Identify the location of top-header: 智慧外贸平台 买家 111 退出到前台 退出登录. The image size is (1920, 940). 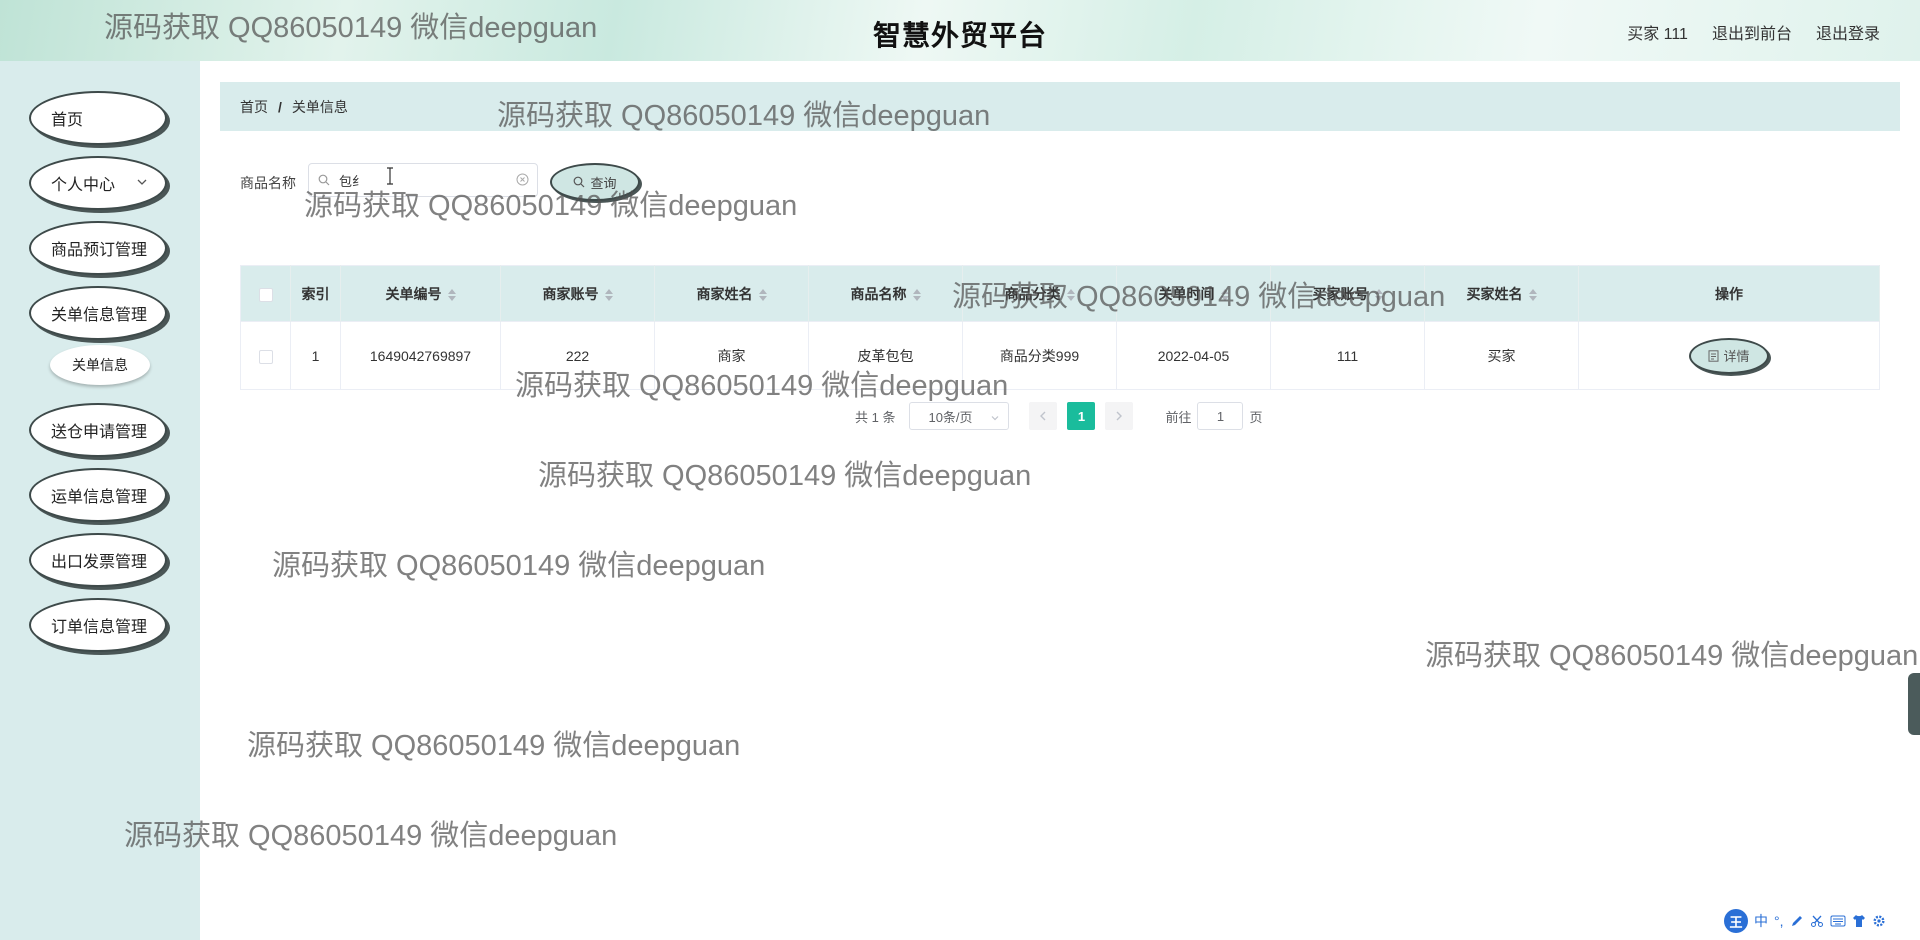
(960, 30).